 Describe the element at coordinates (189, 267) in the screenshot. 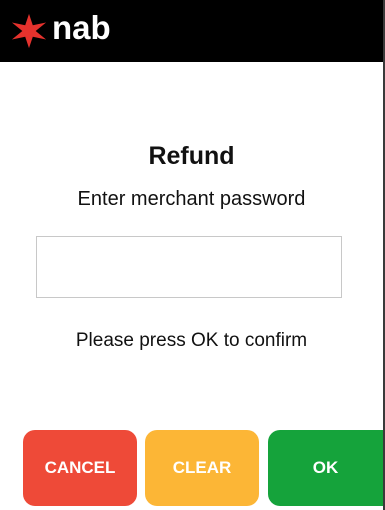

I see `merchant-password-field` at that location.